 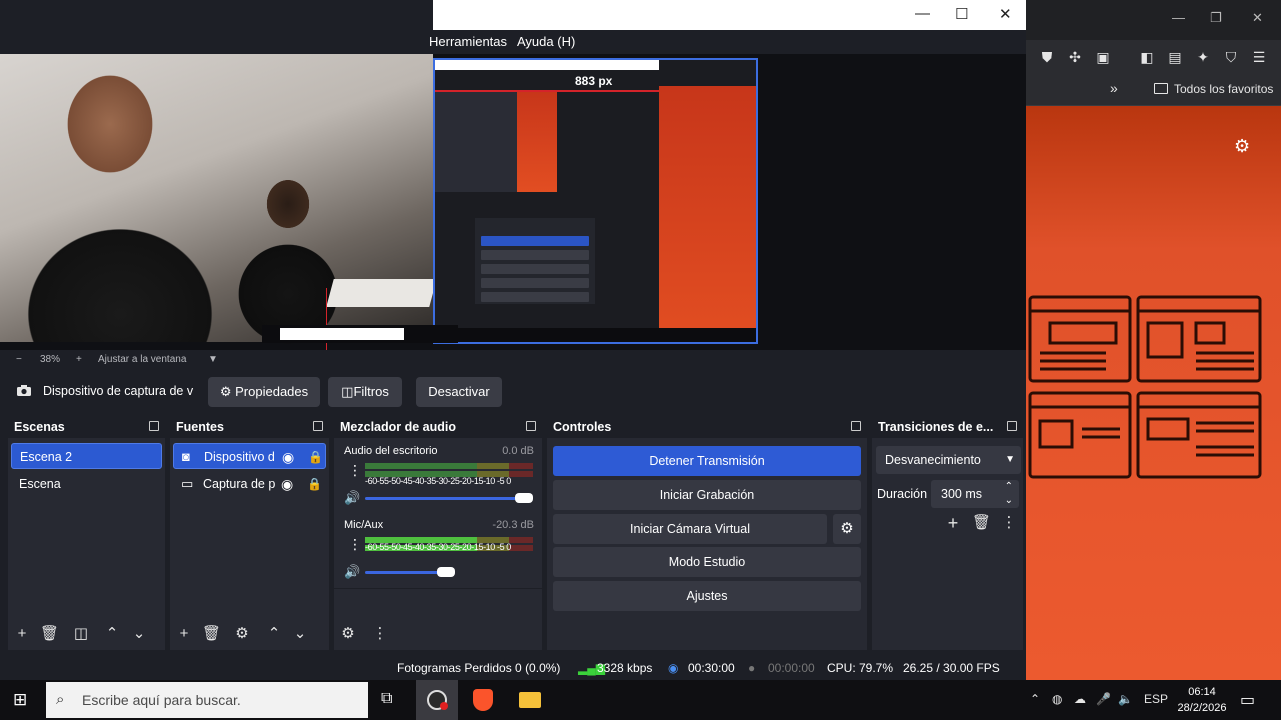 What do you see at coordinates (707, 596) in the screenshot?
I see `settings-button: Ajustes` at bounding box center [707, 596].